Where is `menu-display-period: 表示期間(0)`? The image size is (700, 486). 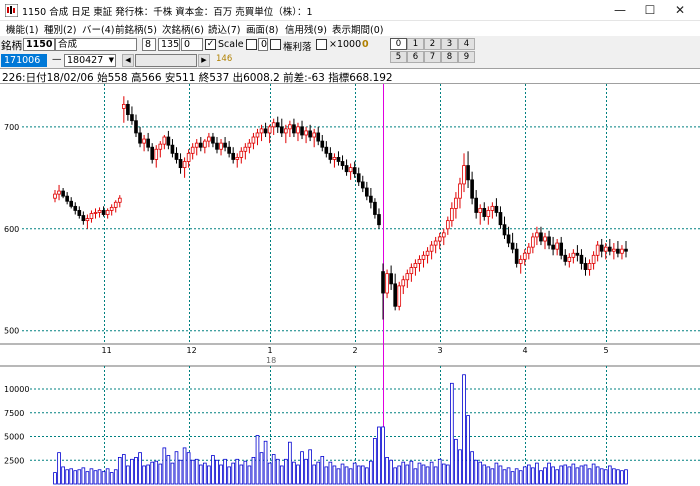 menu-display-period: 表示期間(0) is located at coordinates (357, 29).